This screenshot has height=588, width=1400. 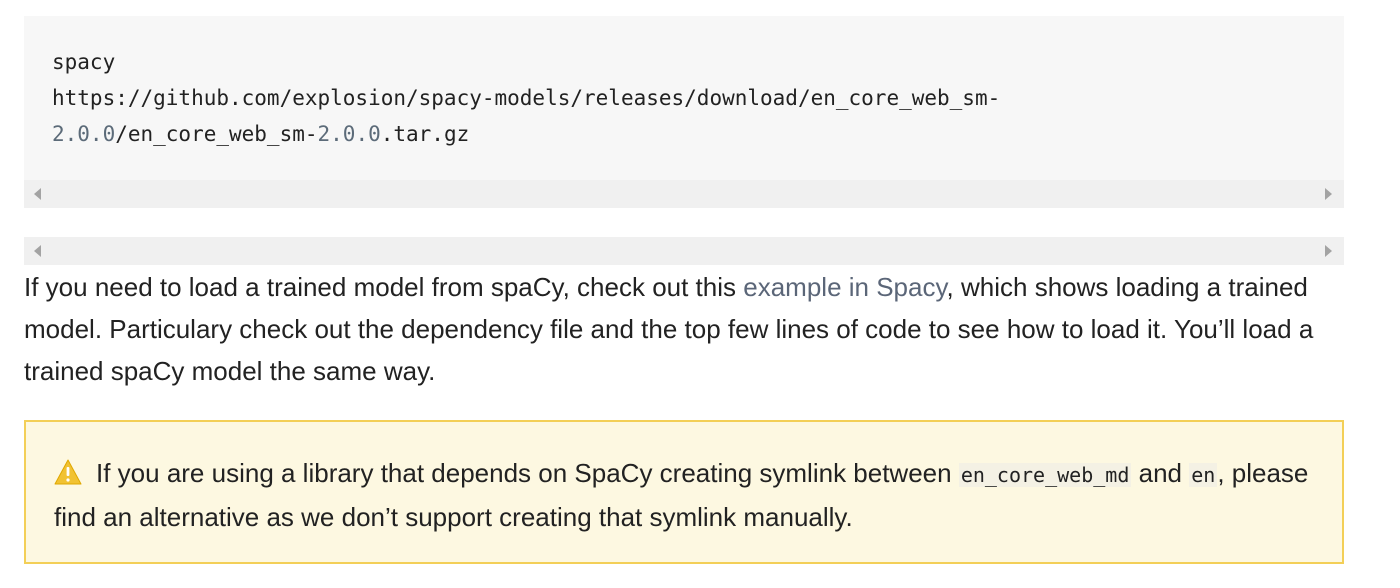 What do you see at coordinates (425, 134) in the screenshot?
I see `code-extension: .tar.gz` at bounding box center [425, 134].